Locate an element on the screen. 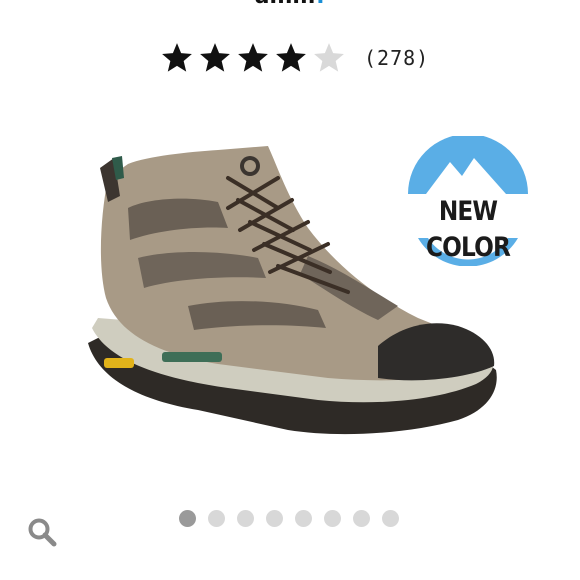 Image resolution: width=580 pixels, height=580 pixels. page-title-text: amm is located at coordinates (285, 4).